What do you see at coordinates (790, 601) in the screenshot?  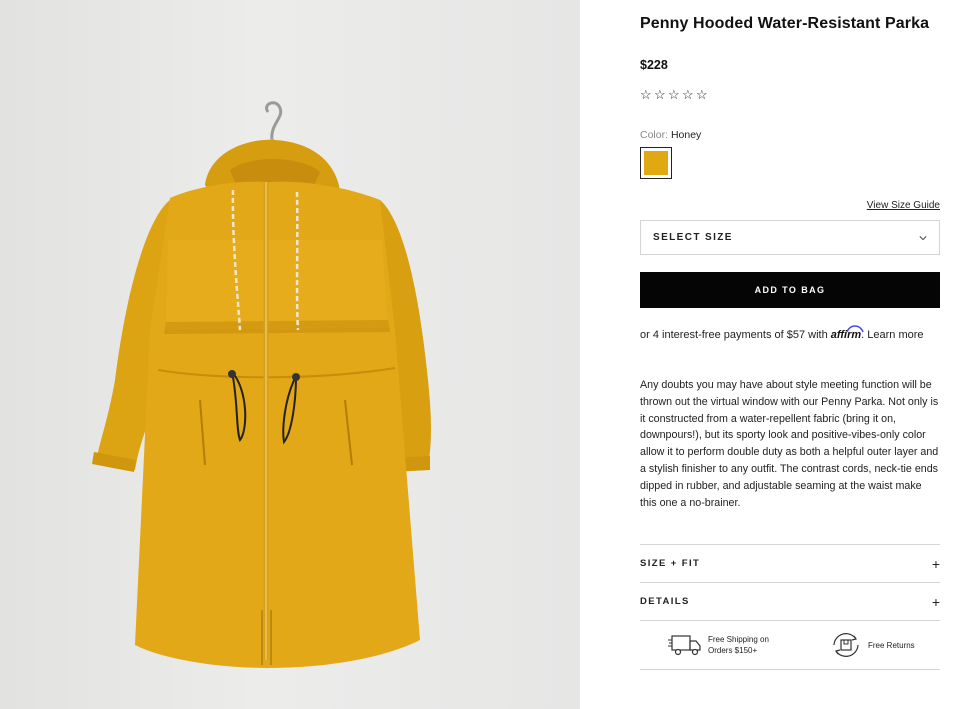 I see `accordion-details: DETAILS +` at bounding box center [790, 601].